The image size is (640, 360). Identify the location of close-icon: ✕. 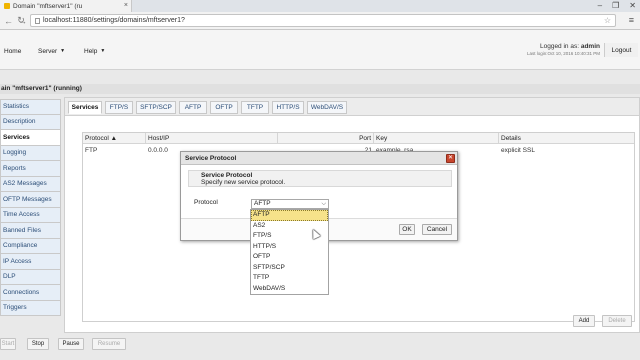
(450, 158).